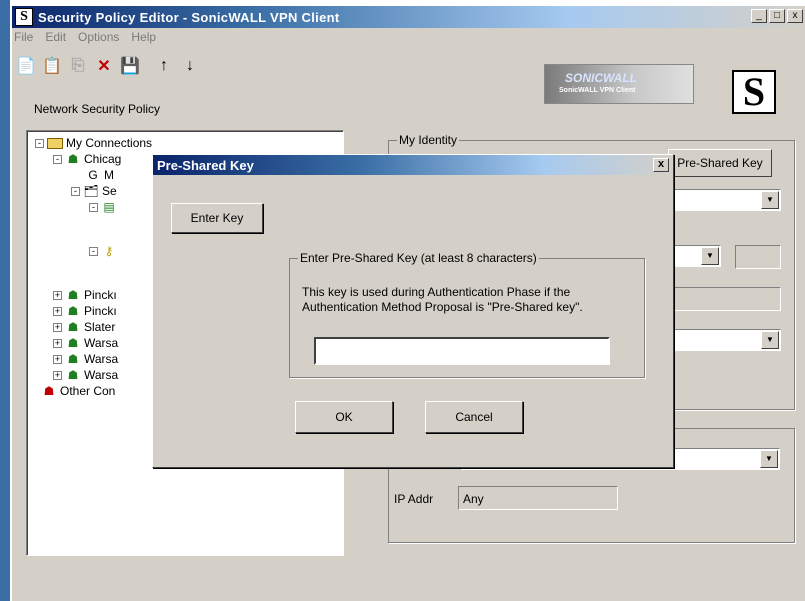 Image resolution: width=805 pixels, height=601 pixels. Describe the element at coordinates (795, 16) in the screenshot. I see `close-button: x` at that location.